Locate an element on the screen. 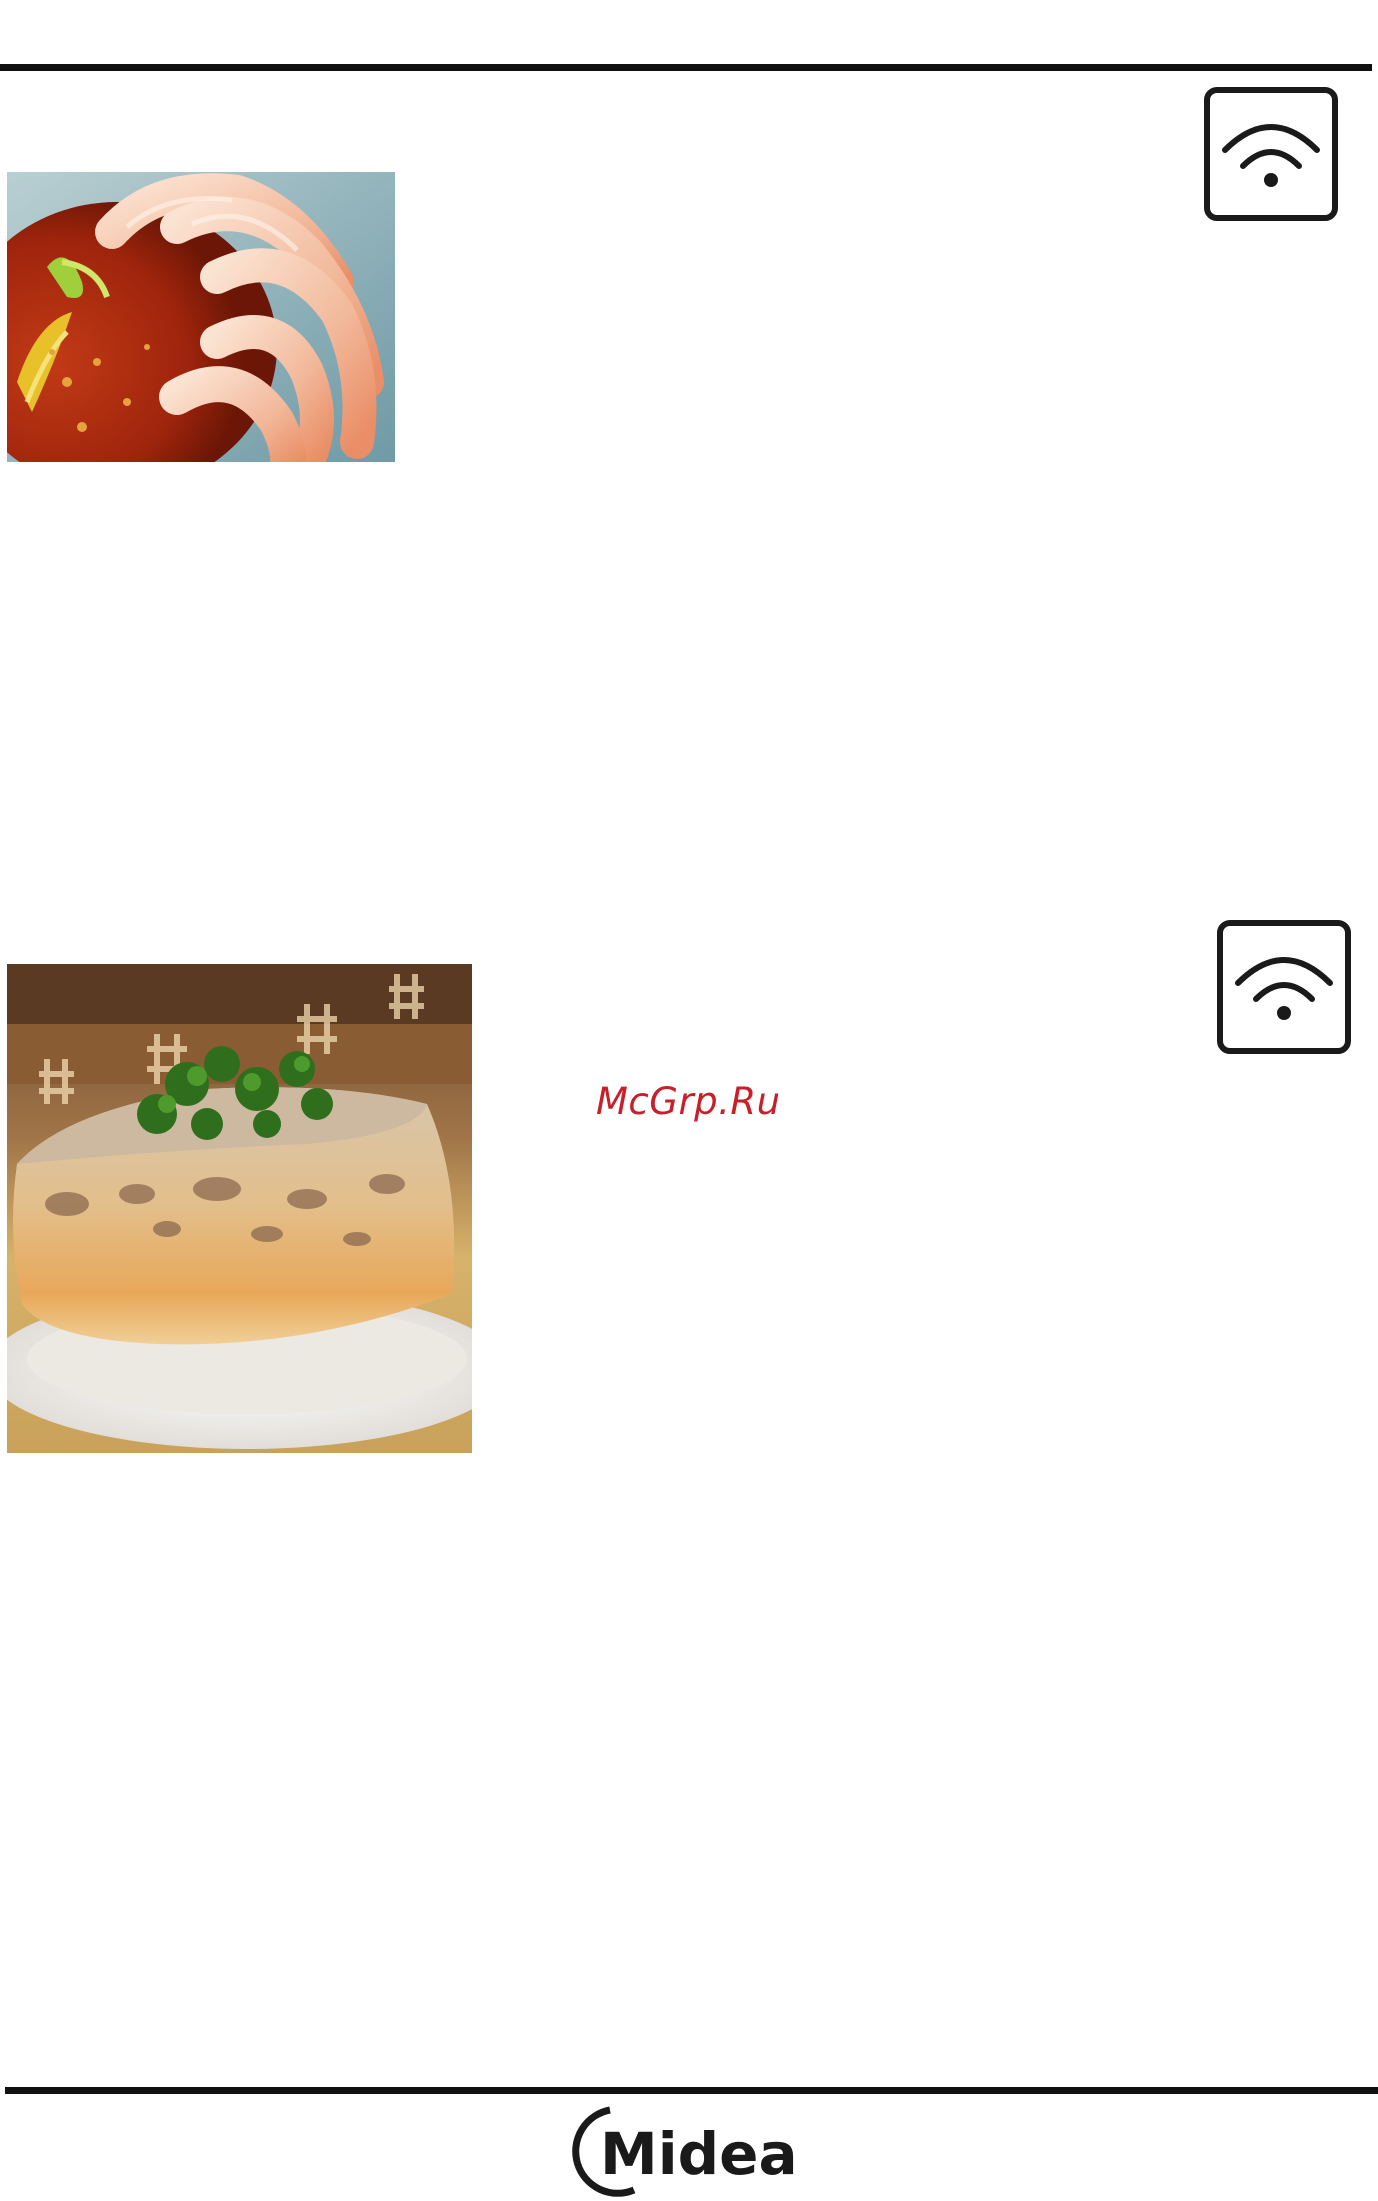 Image resolution: width=1378 pixels, height=2201 pixels. shrimp-cocktail-photo is located at coordinates (201, 317).